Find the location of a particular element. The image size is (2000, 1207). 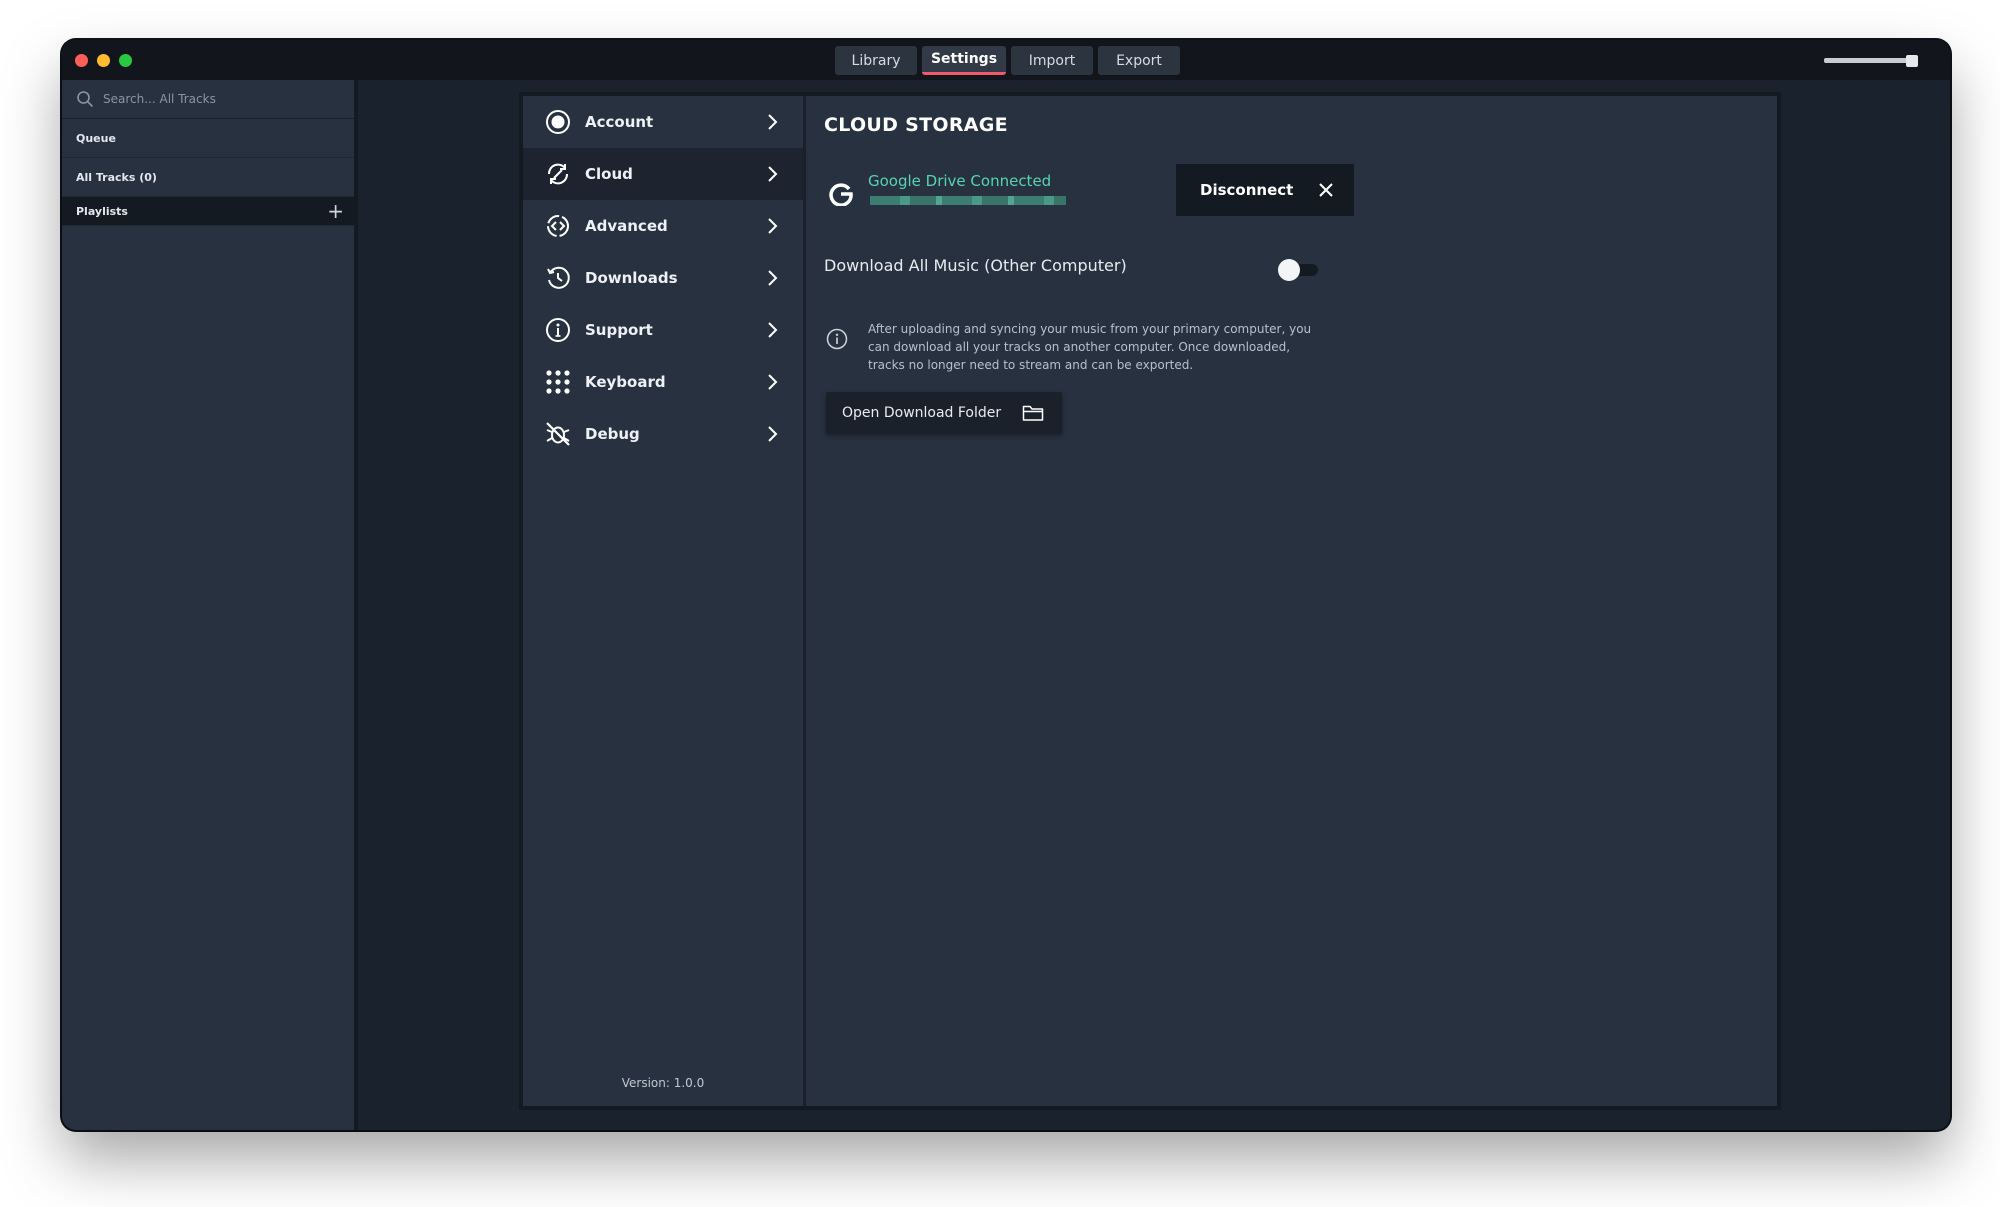

sync-progress-bar is located at coordinates (968, 200).